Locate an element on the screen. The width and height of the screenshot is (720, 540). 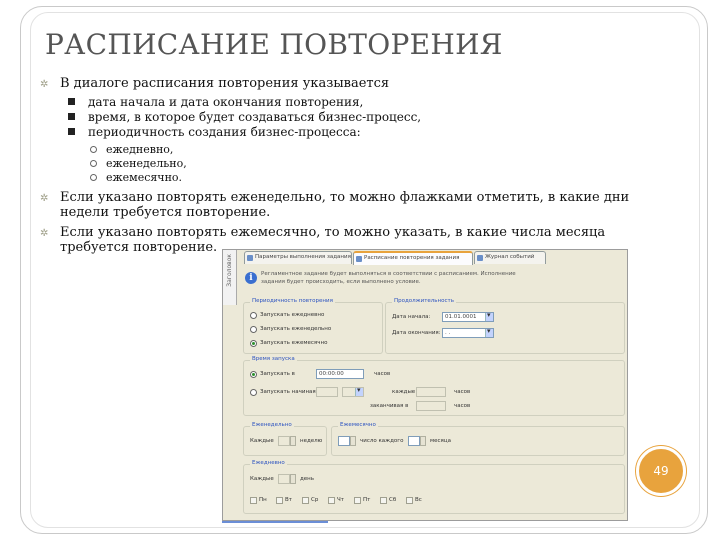
every-unit-label: часов is located at coordinates (462, 392).